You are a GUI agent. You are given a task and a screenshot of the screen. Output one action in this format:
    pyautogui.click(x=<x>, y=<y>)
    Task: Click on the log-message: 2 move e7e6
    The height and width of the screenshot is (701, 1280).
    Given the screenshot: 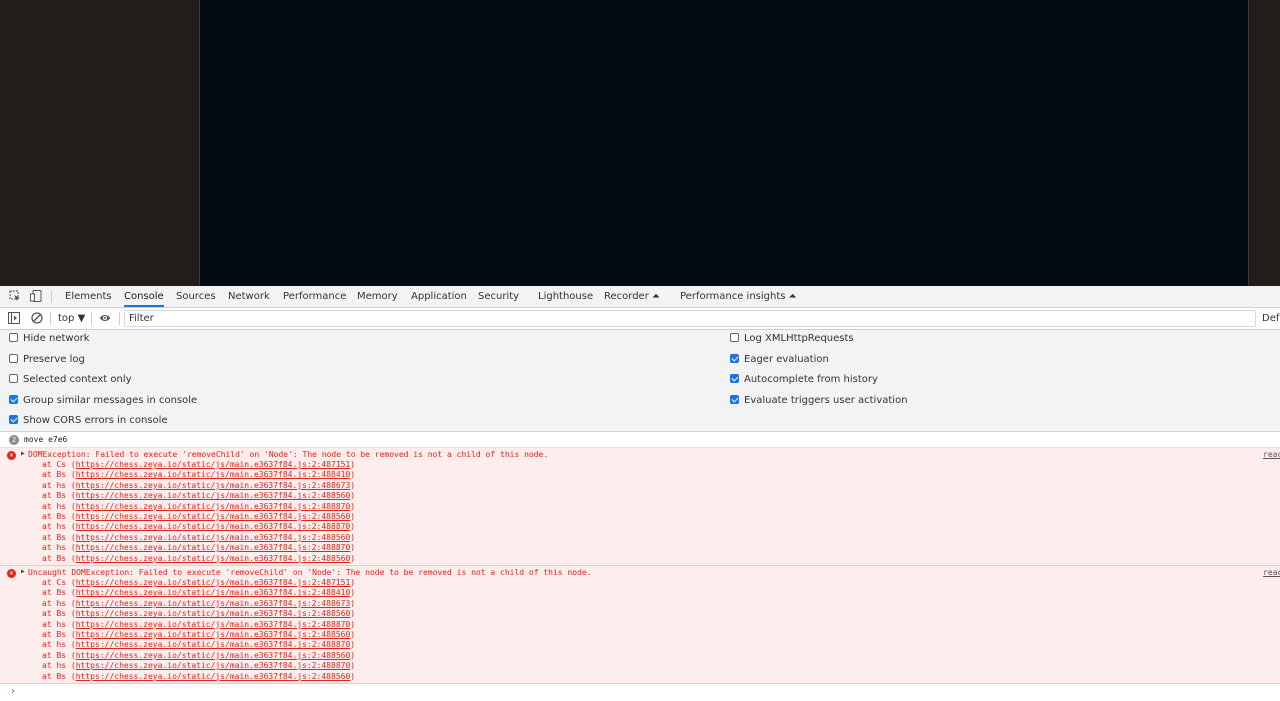 What is the action you would take?
    pyautogui.click(x=640, y=440)
    